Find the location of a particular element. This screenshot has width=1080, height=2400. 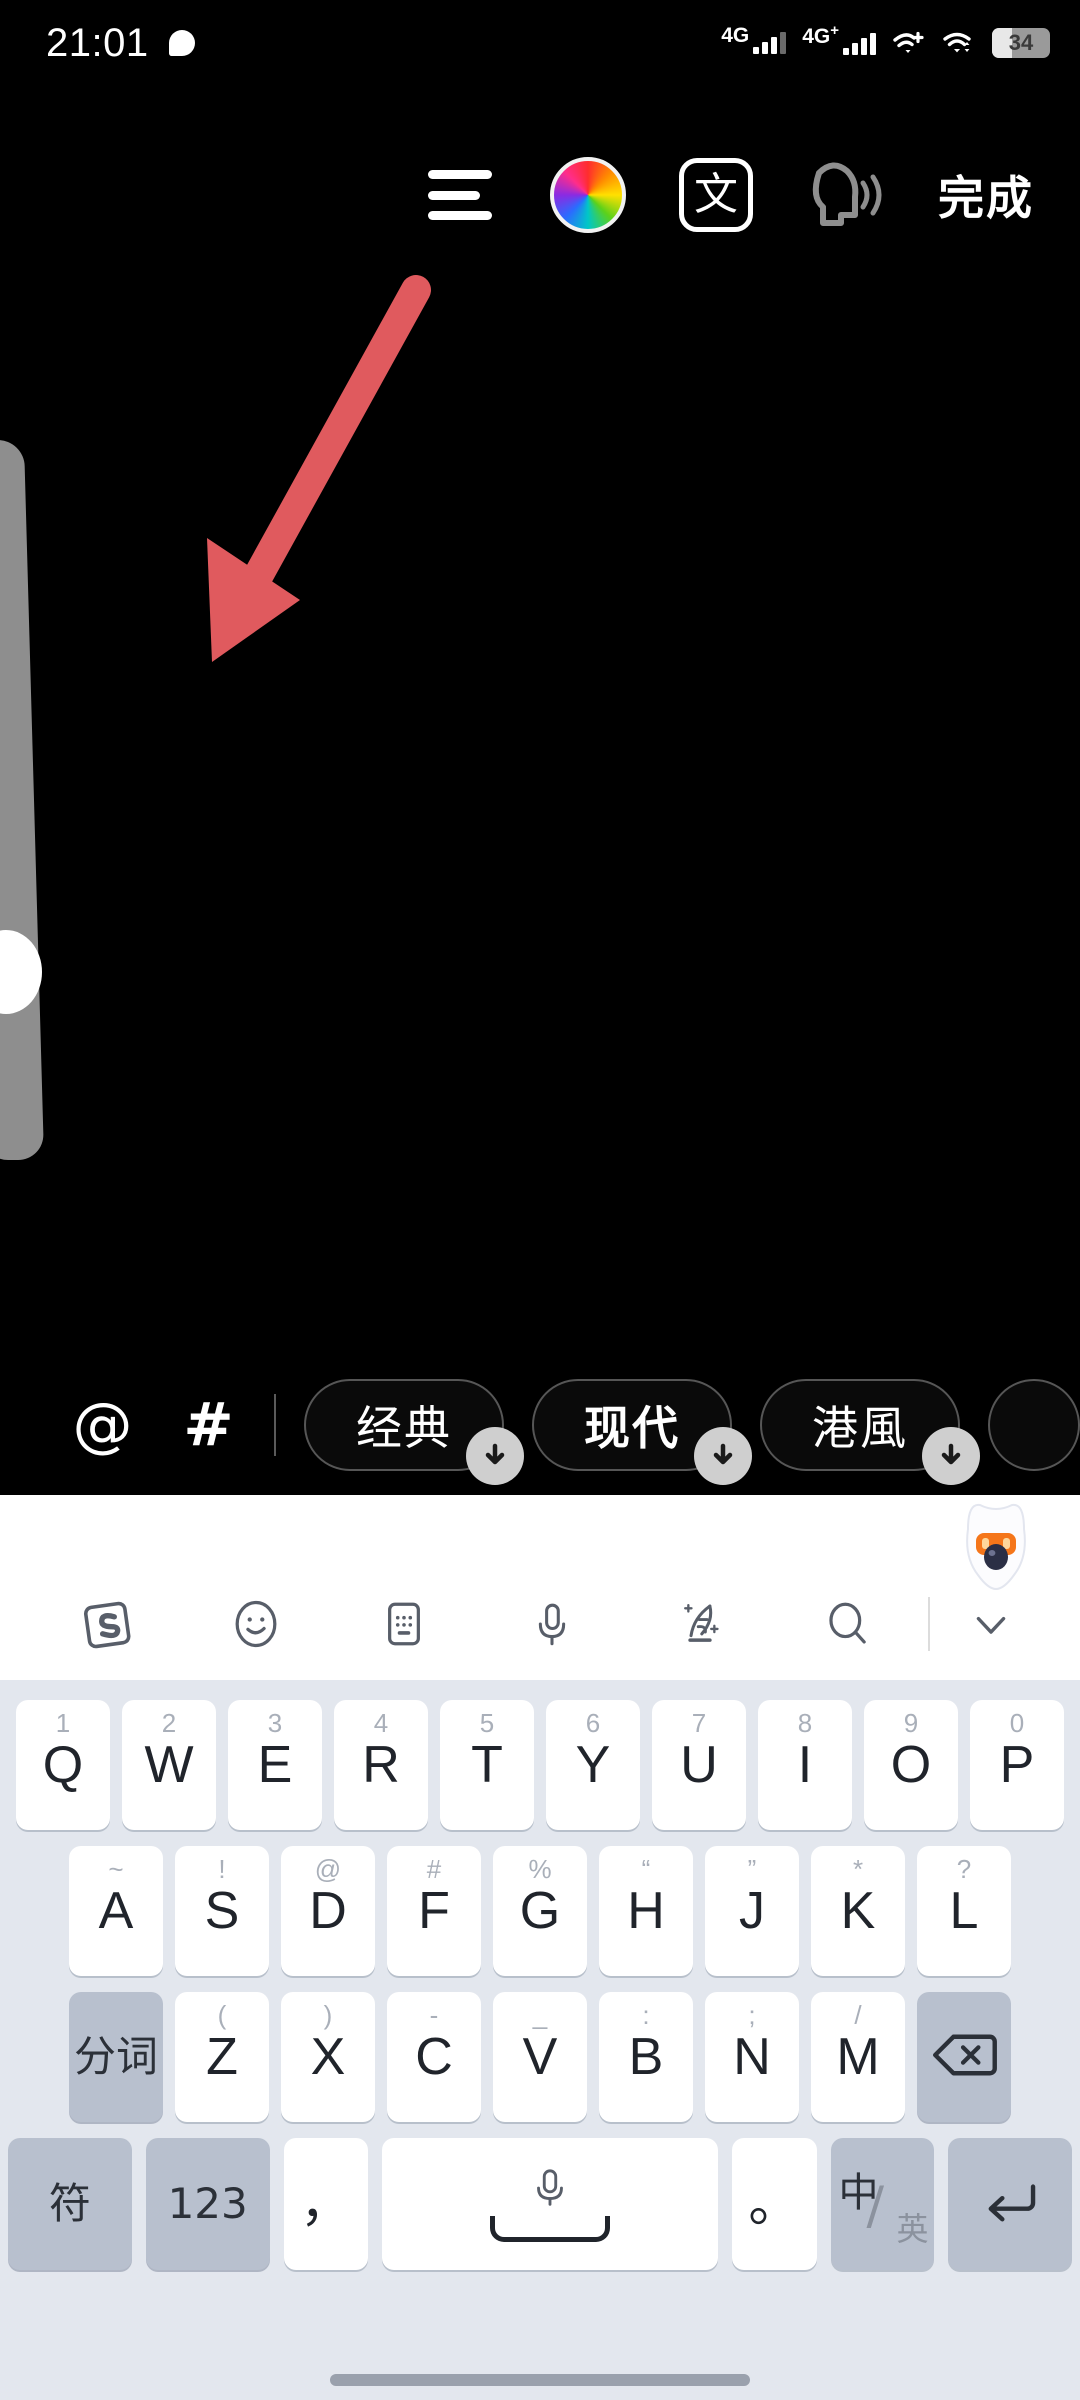

key-backspace is located at coordinates (964, 2057).